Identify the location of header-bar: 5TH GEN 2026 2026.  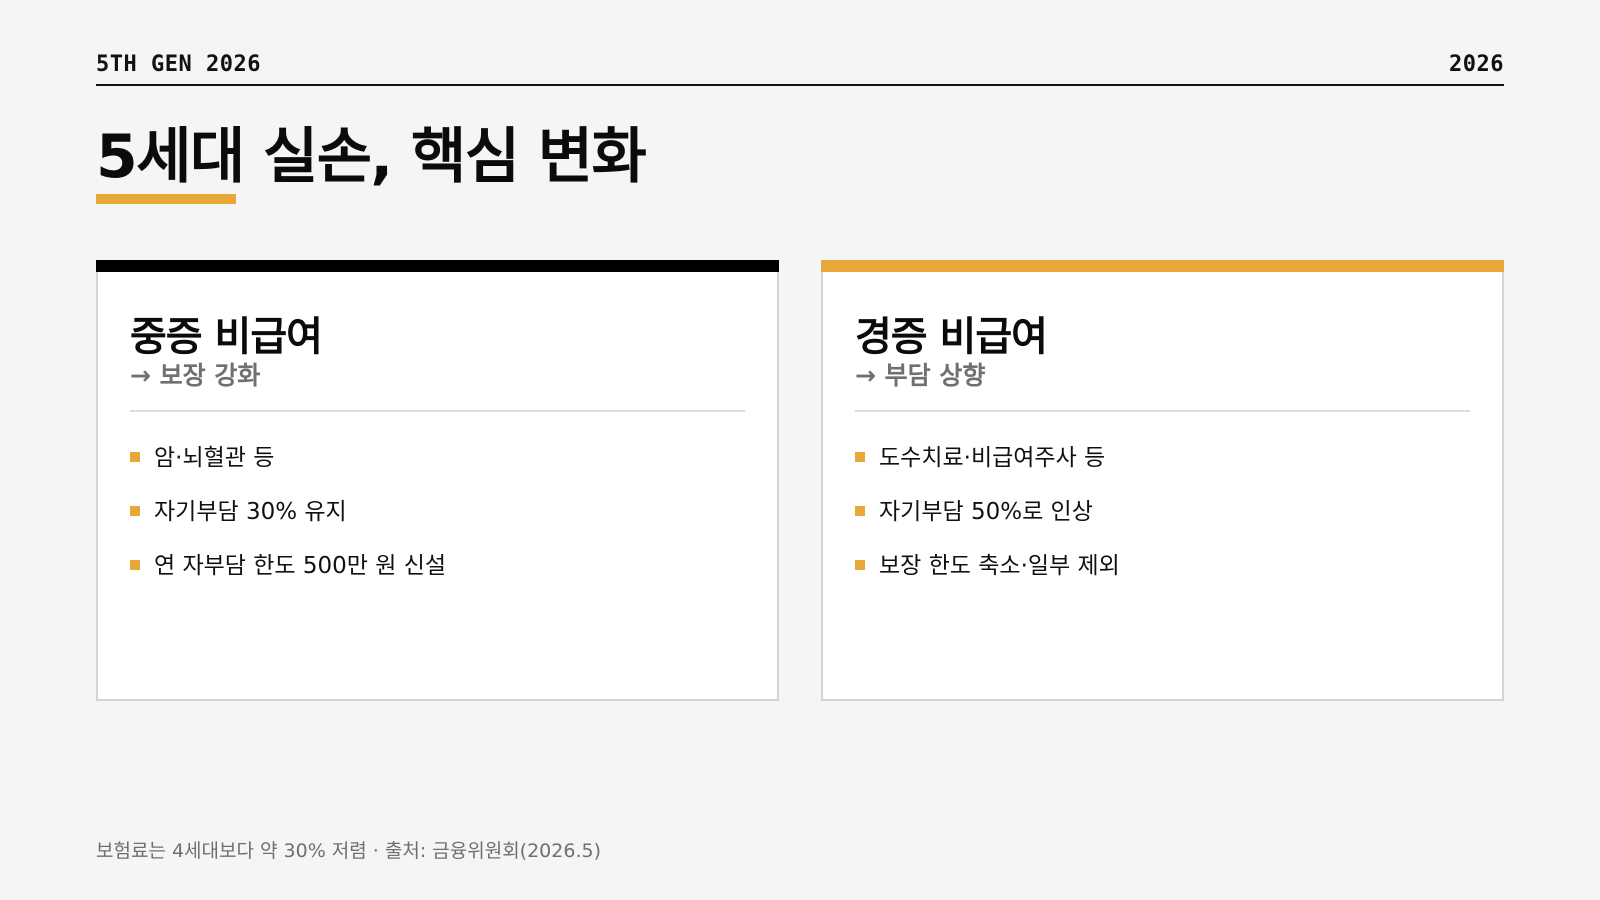
(800, 68).